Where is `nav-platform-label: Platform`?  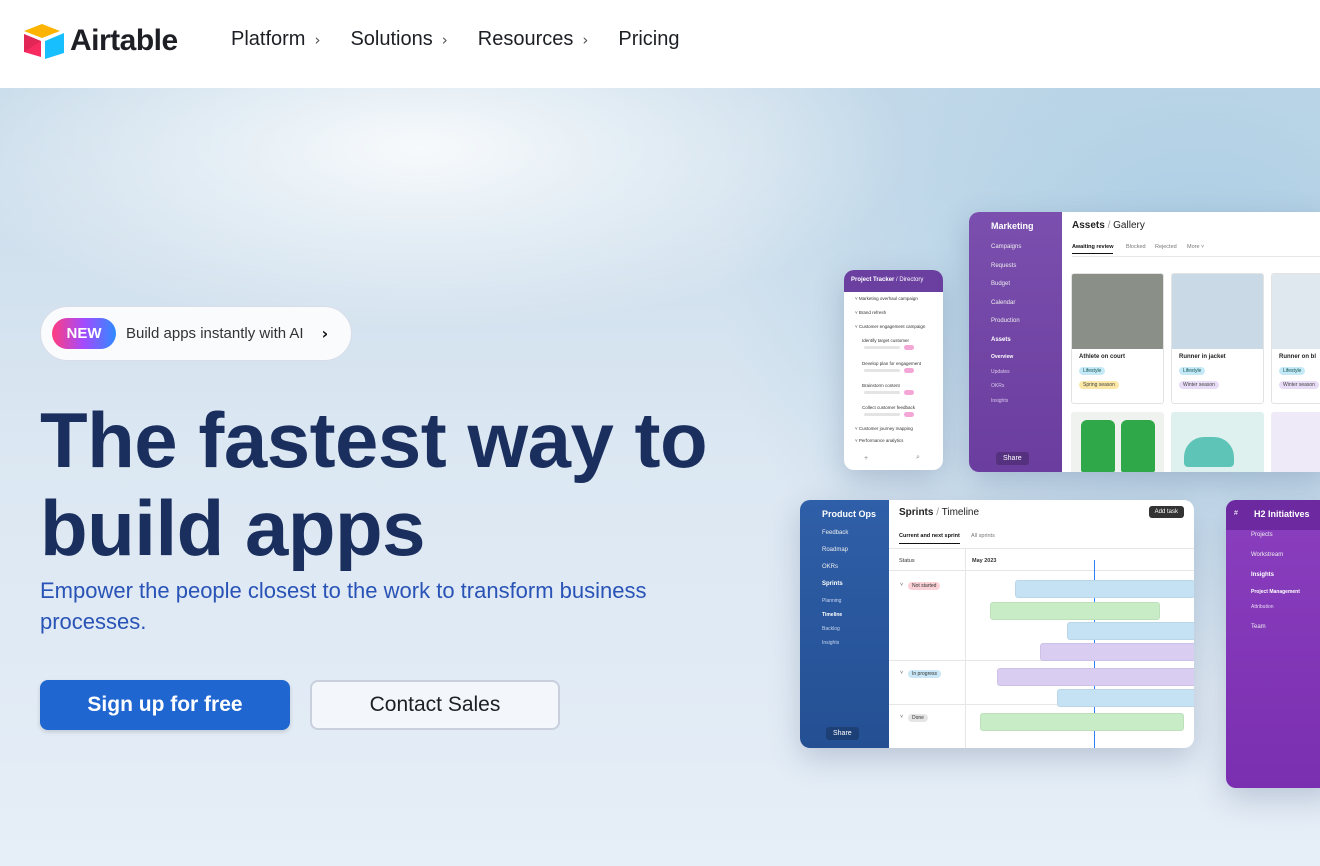 nav-platform-label: Platform is located at coordinates (268, 39).